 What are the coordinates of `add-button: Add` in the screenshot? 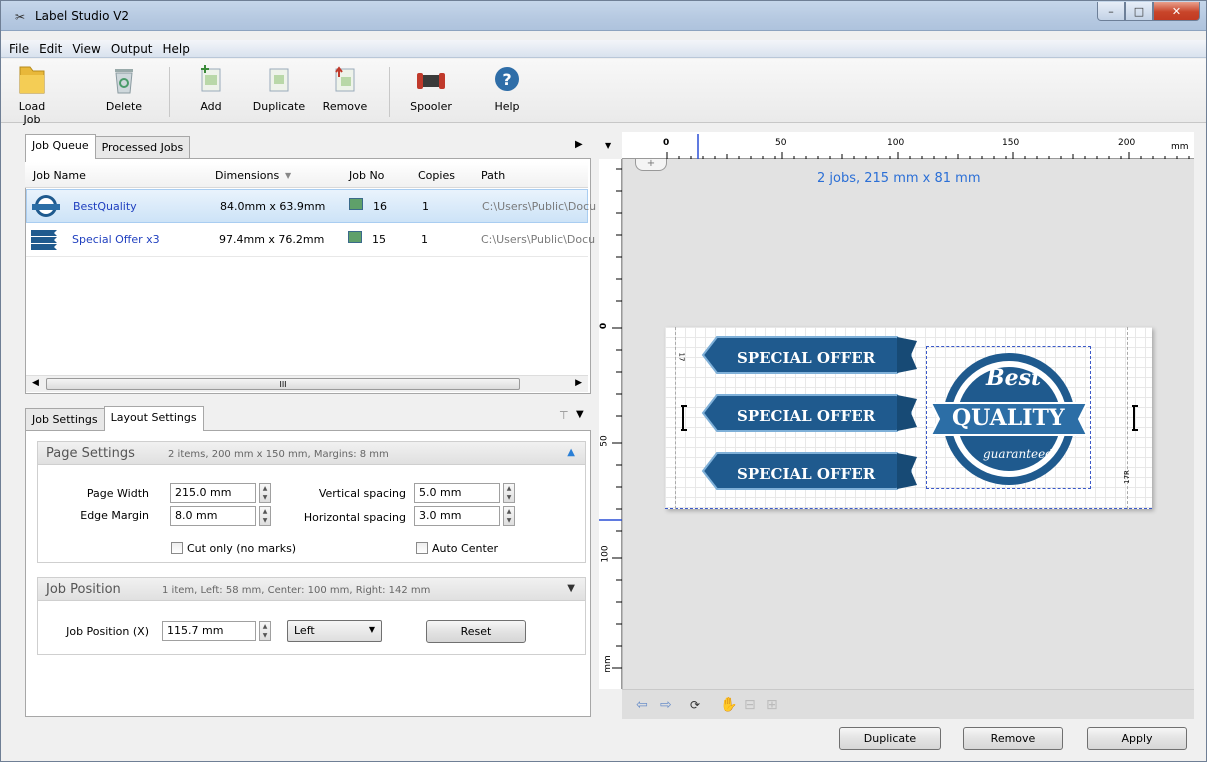 It's located at (211, 88).